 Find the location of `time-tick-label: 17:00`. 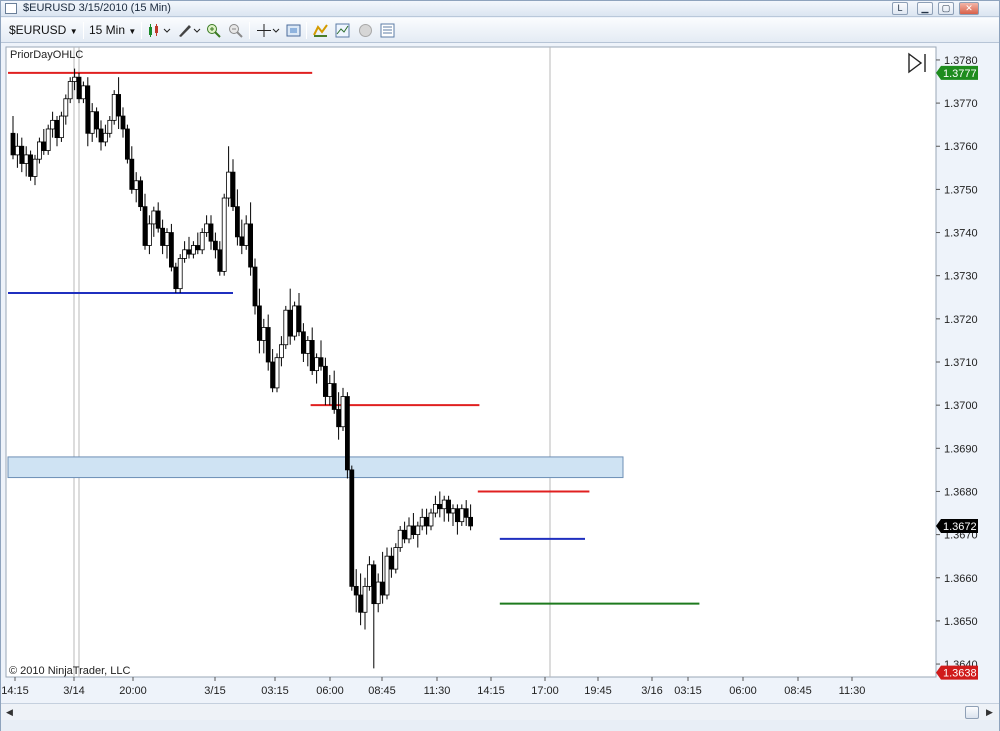

time-tick-label: 17:00 is located at coordinates (545, 691).